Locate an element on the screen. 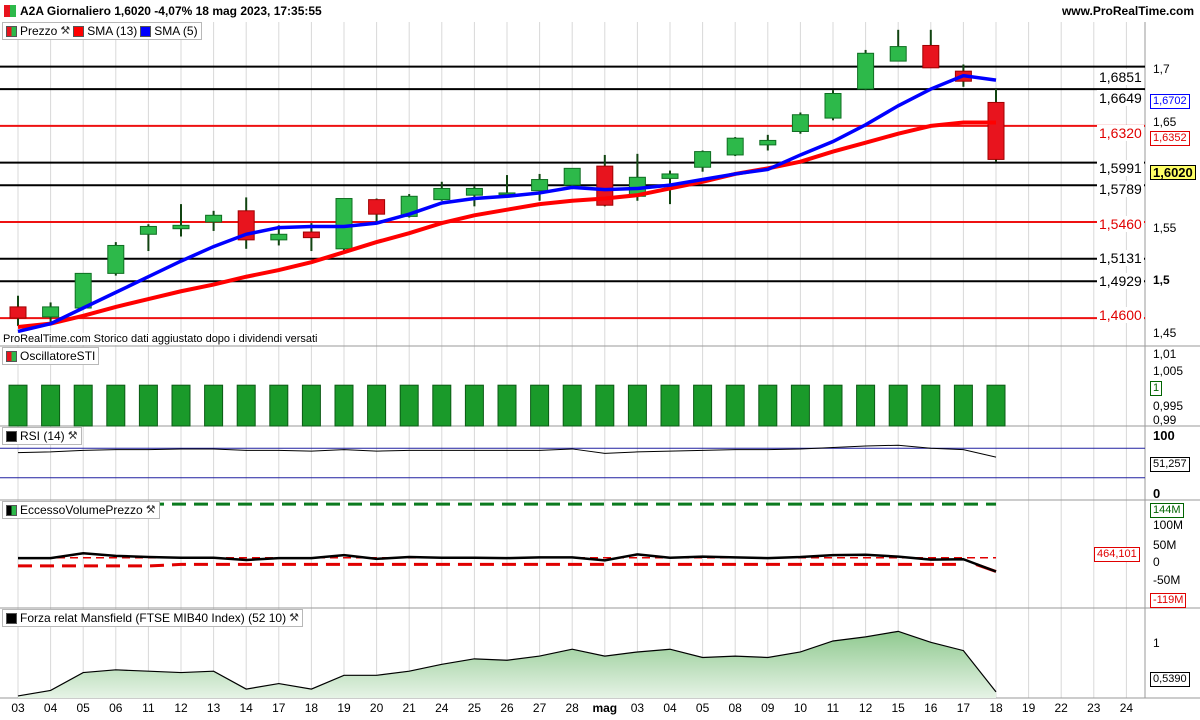 The image size is (1200, 720). x-tick-label: mag is located at coordinates (605, 708).